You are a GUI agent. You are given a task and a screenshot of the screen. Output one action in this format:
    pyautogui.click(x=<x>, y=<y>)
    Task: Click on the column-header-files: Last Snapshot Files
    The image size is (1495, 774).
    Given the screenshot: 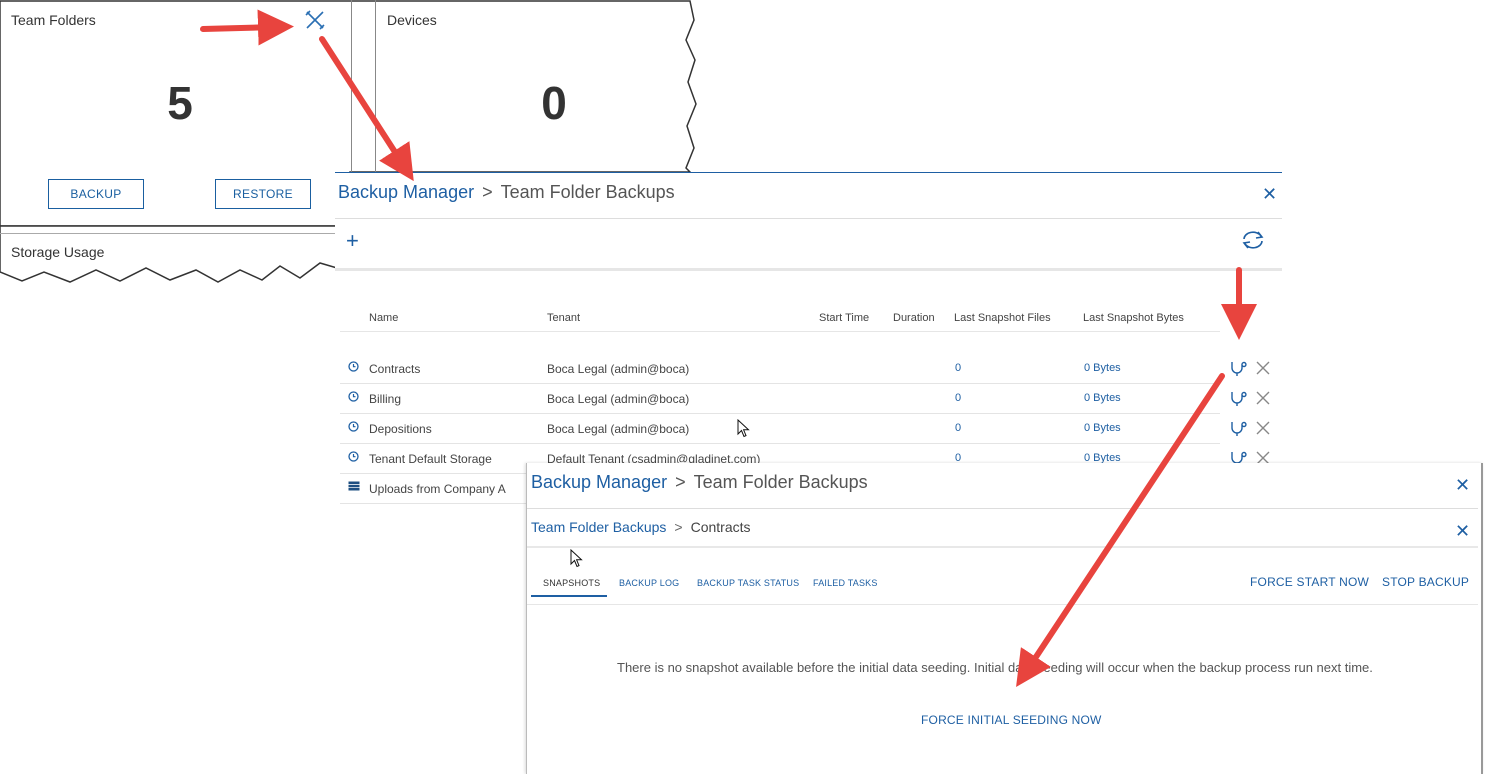 What is the action you would take?
    pyautogui.click(x=1002, y=318)
    